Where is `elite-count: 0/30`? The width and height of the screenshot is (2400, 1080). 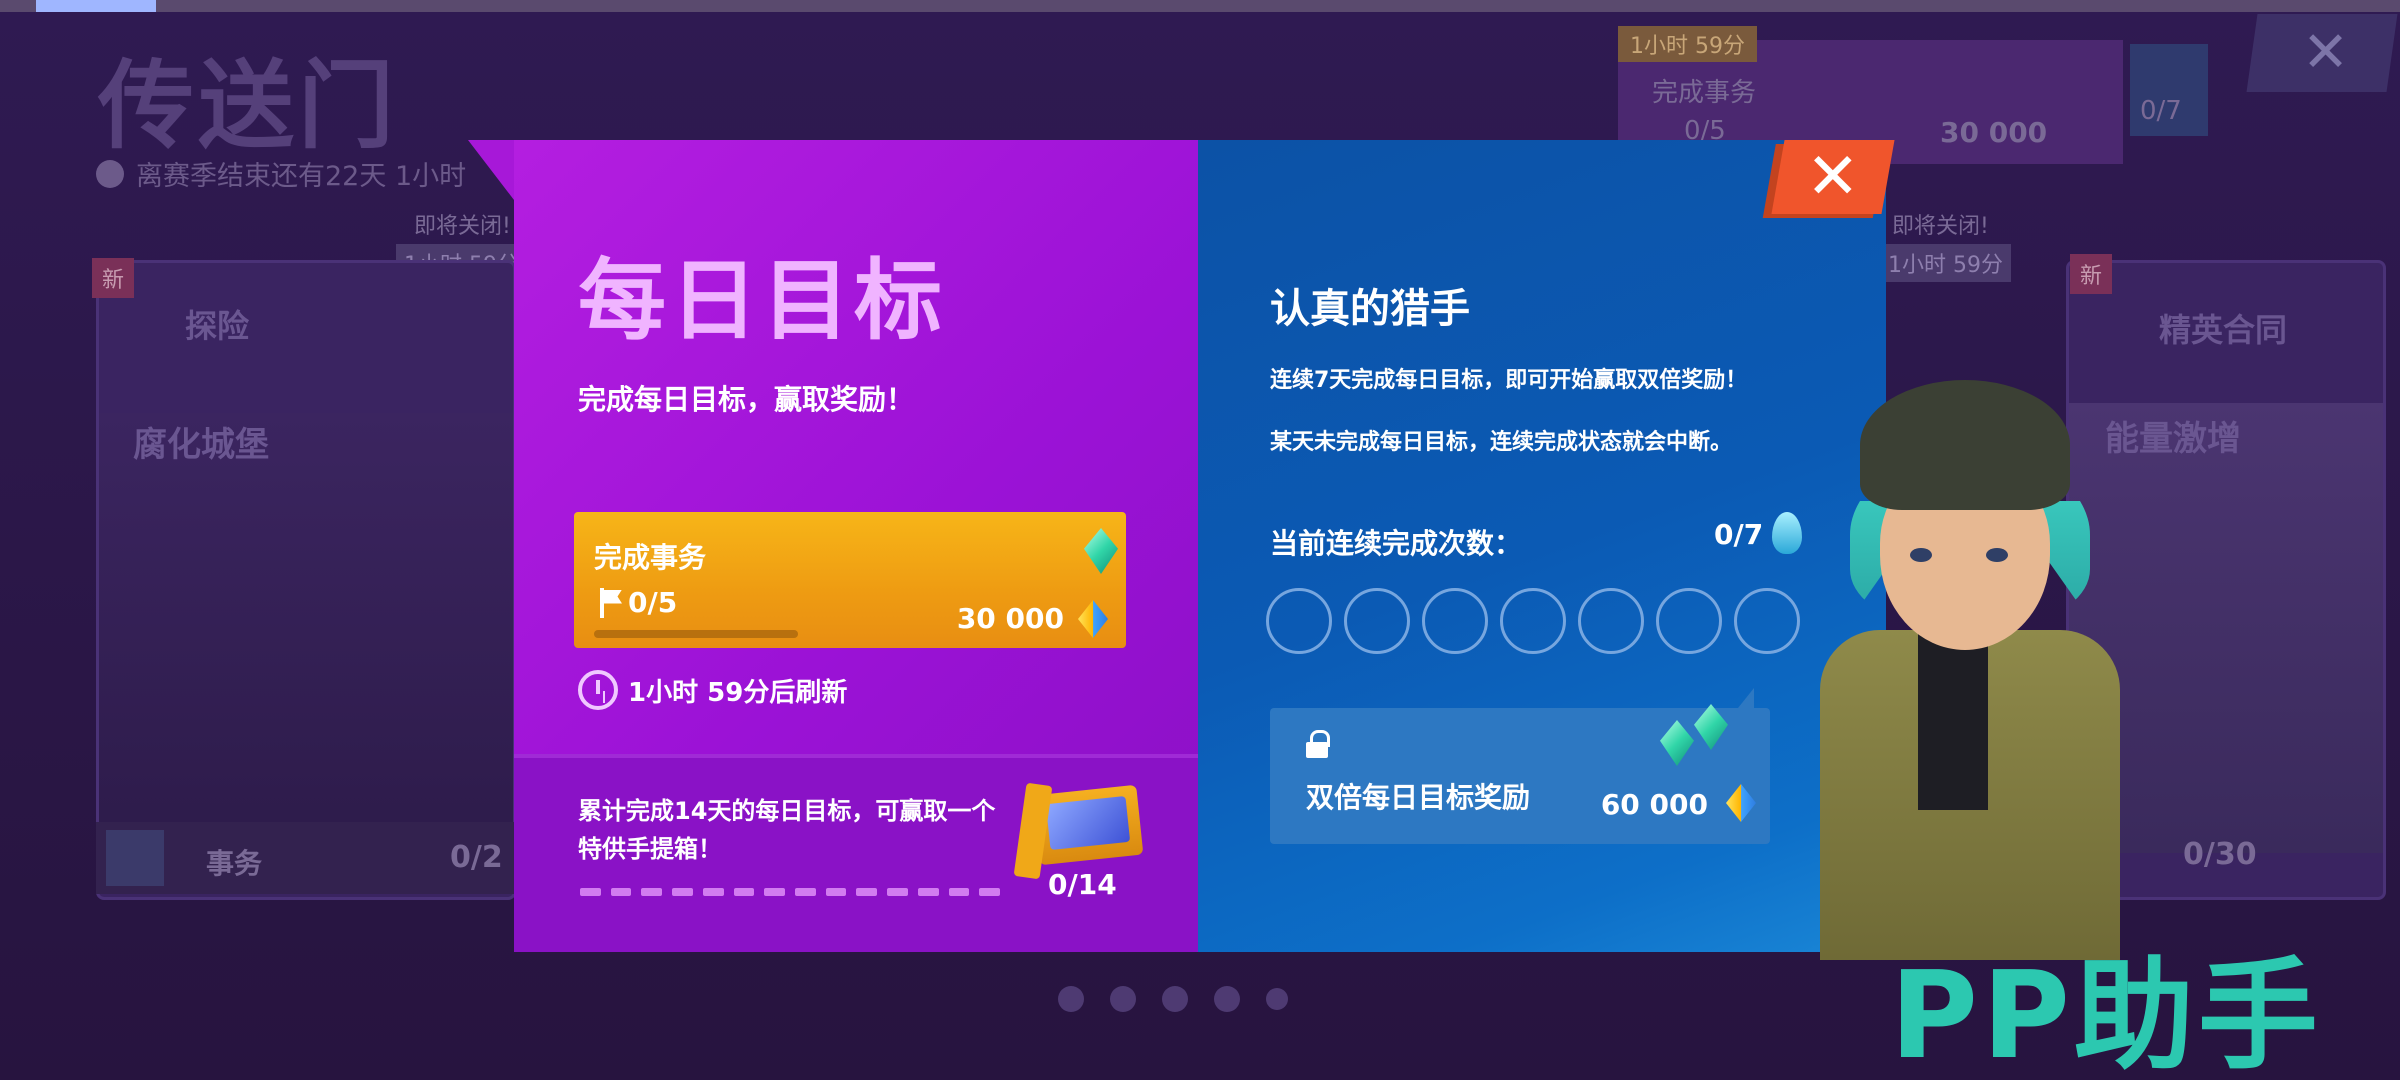
elite-count: 0/30 is located at coordinates (2220, 854).